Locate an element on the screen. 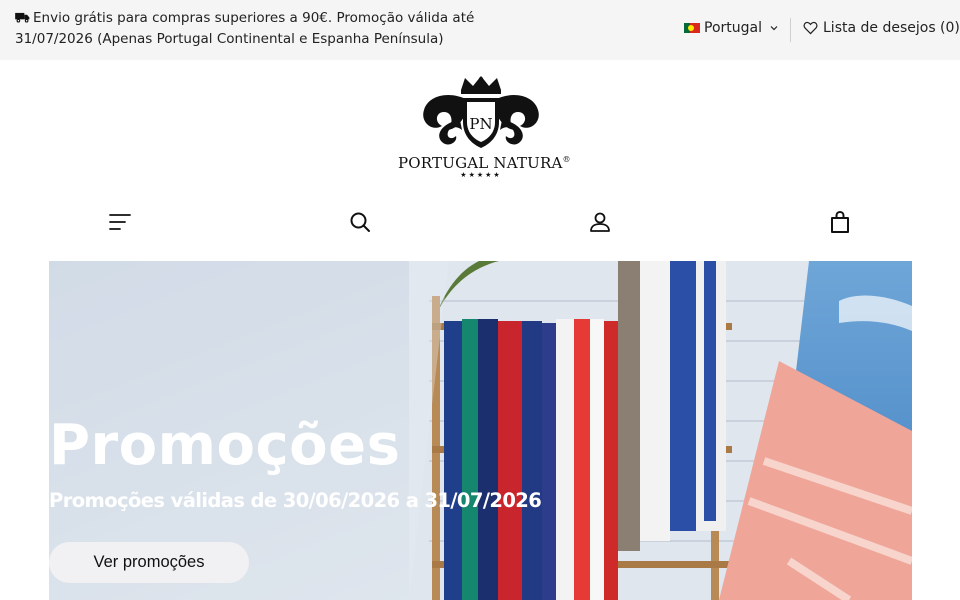 This screenshot has height=600, width=960. account-icon is located at coordinates (600, 222).